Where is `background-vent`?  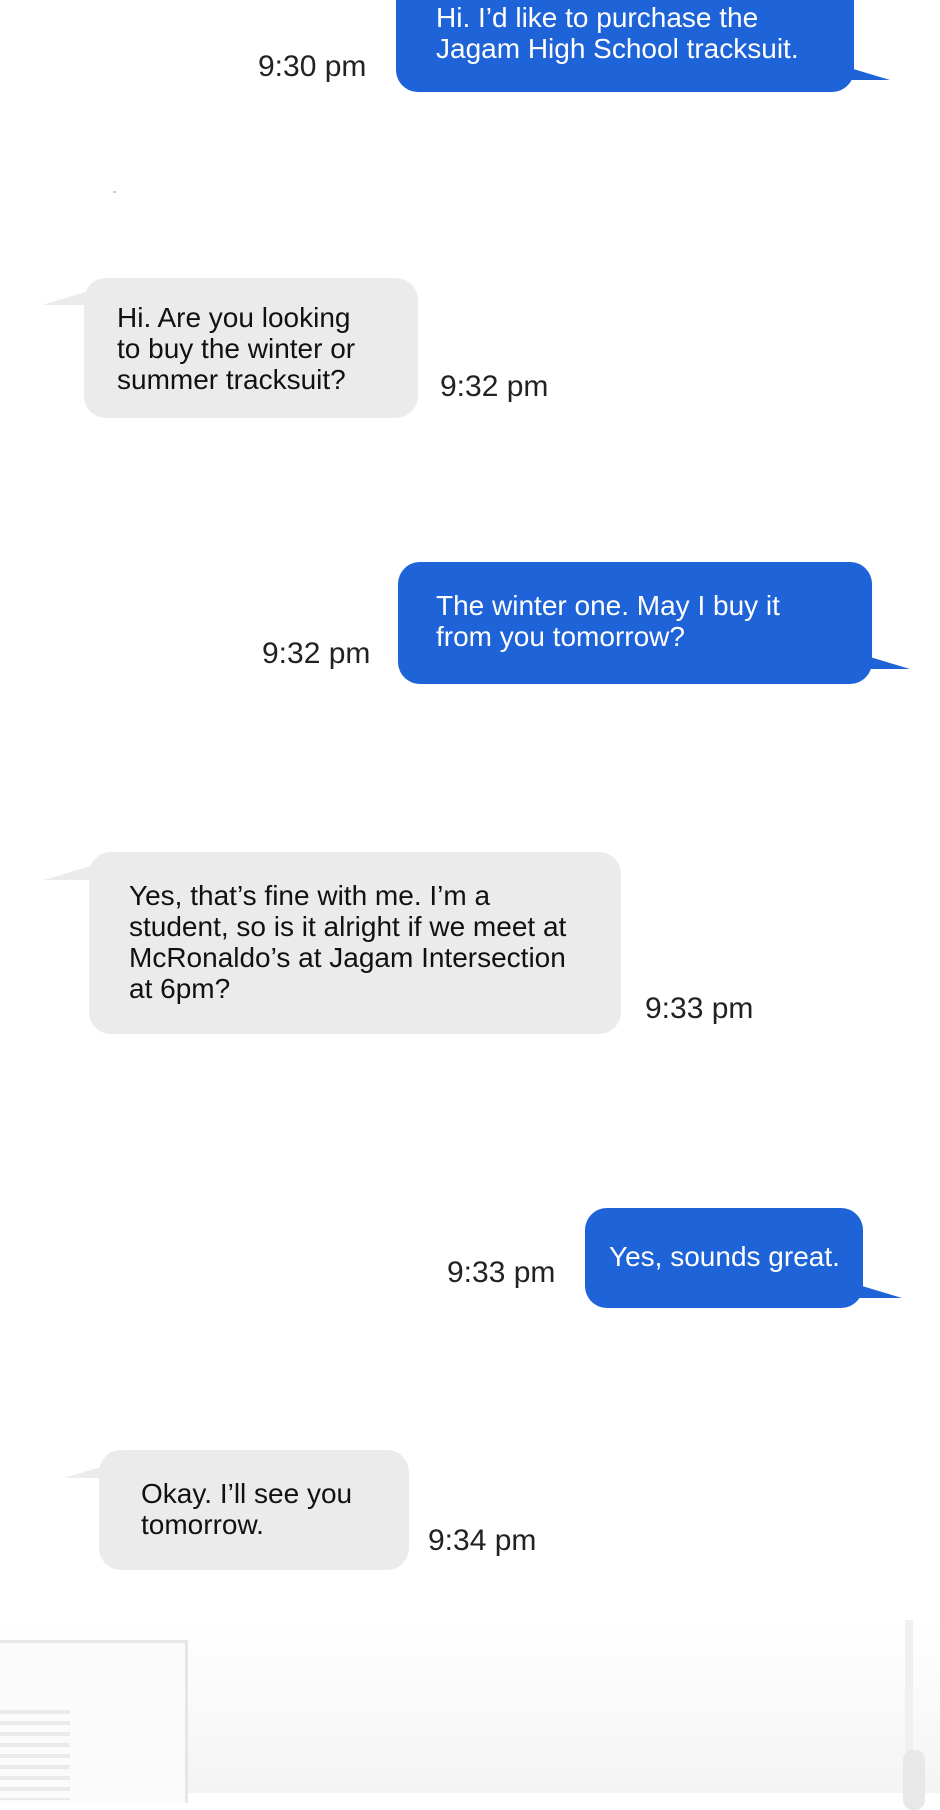 background-vent is located at coordinates (35, 1755).